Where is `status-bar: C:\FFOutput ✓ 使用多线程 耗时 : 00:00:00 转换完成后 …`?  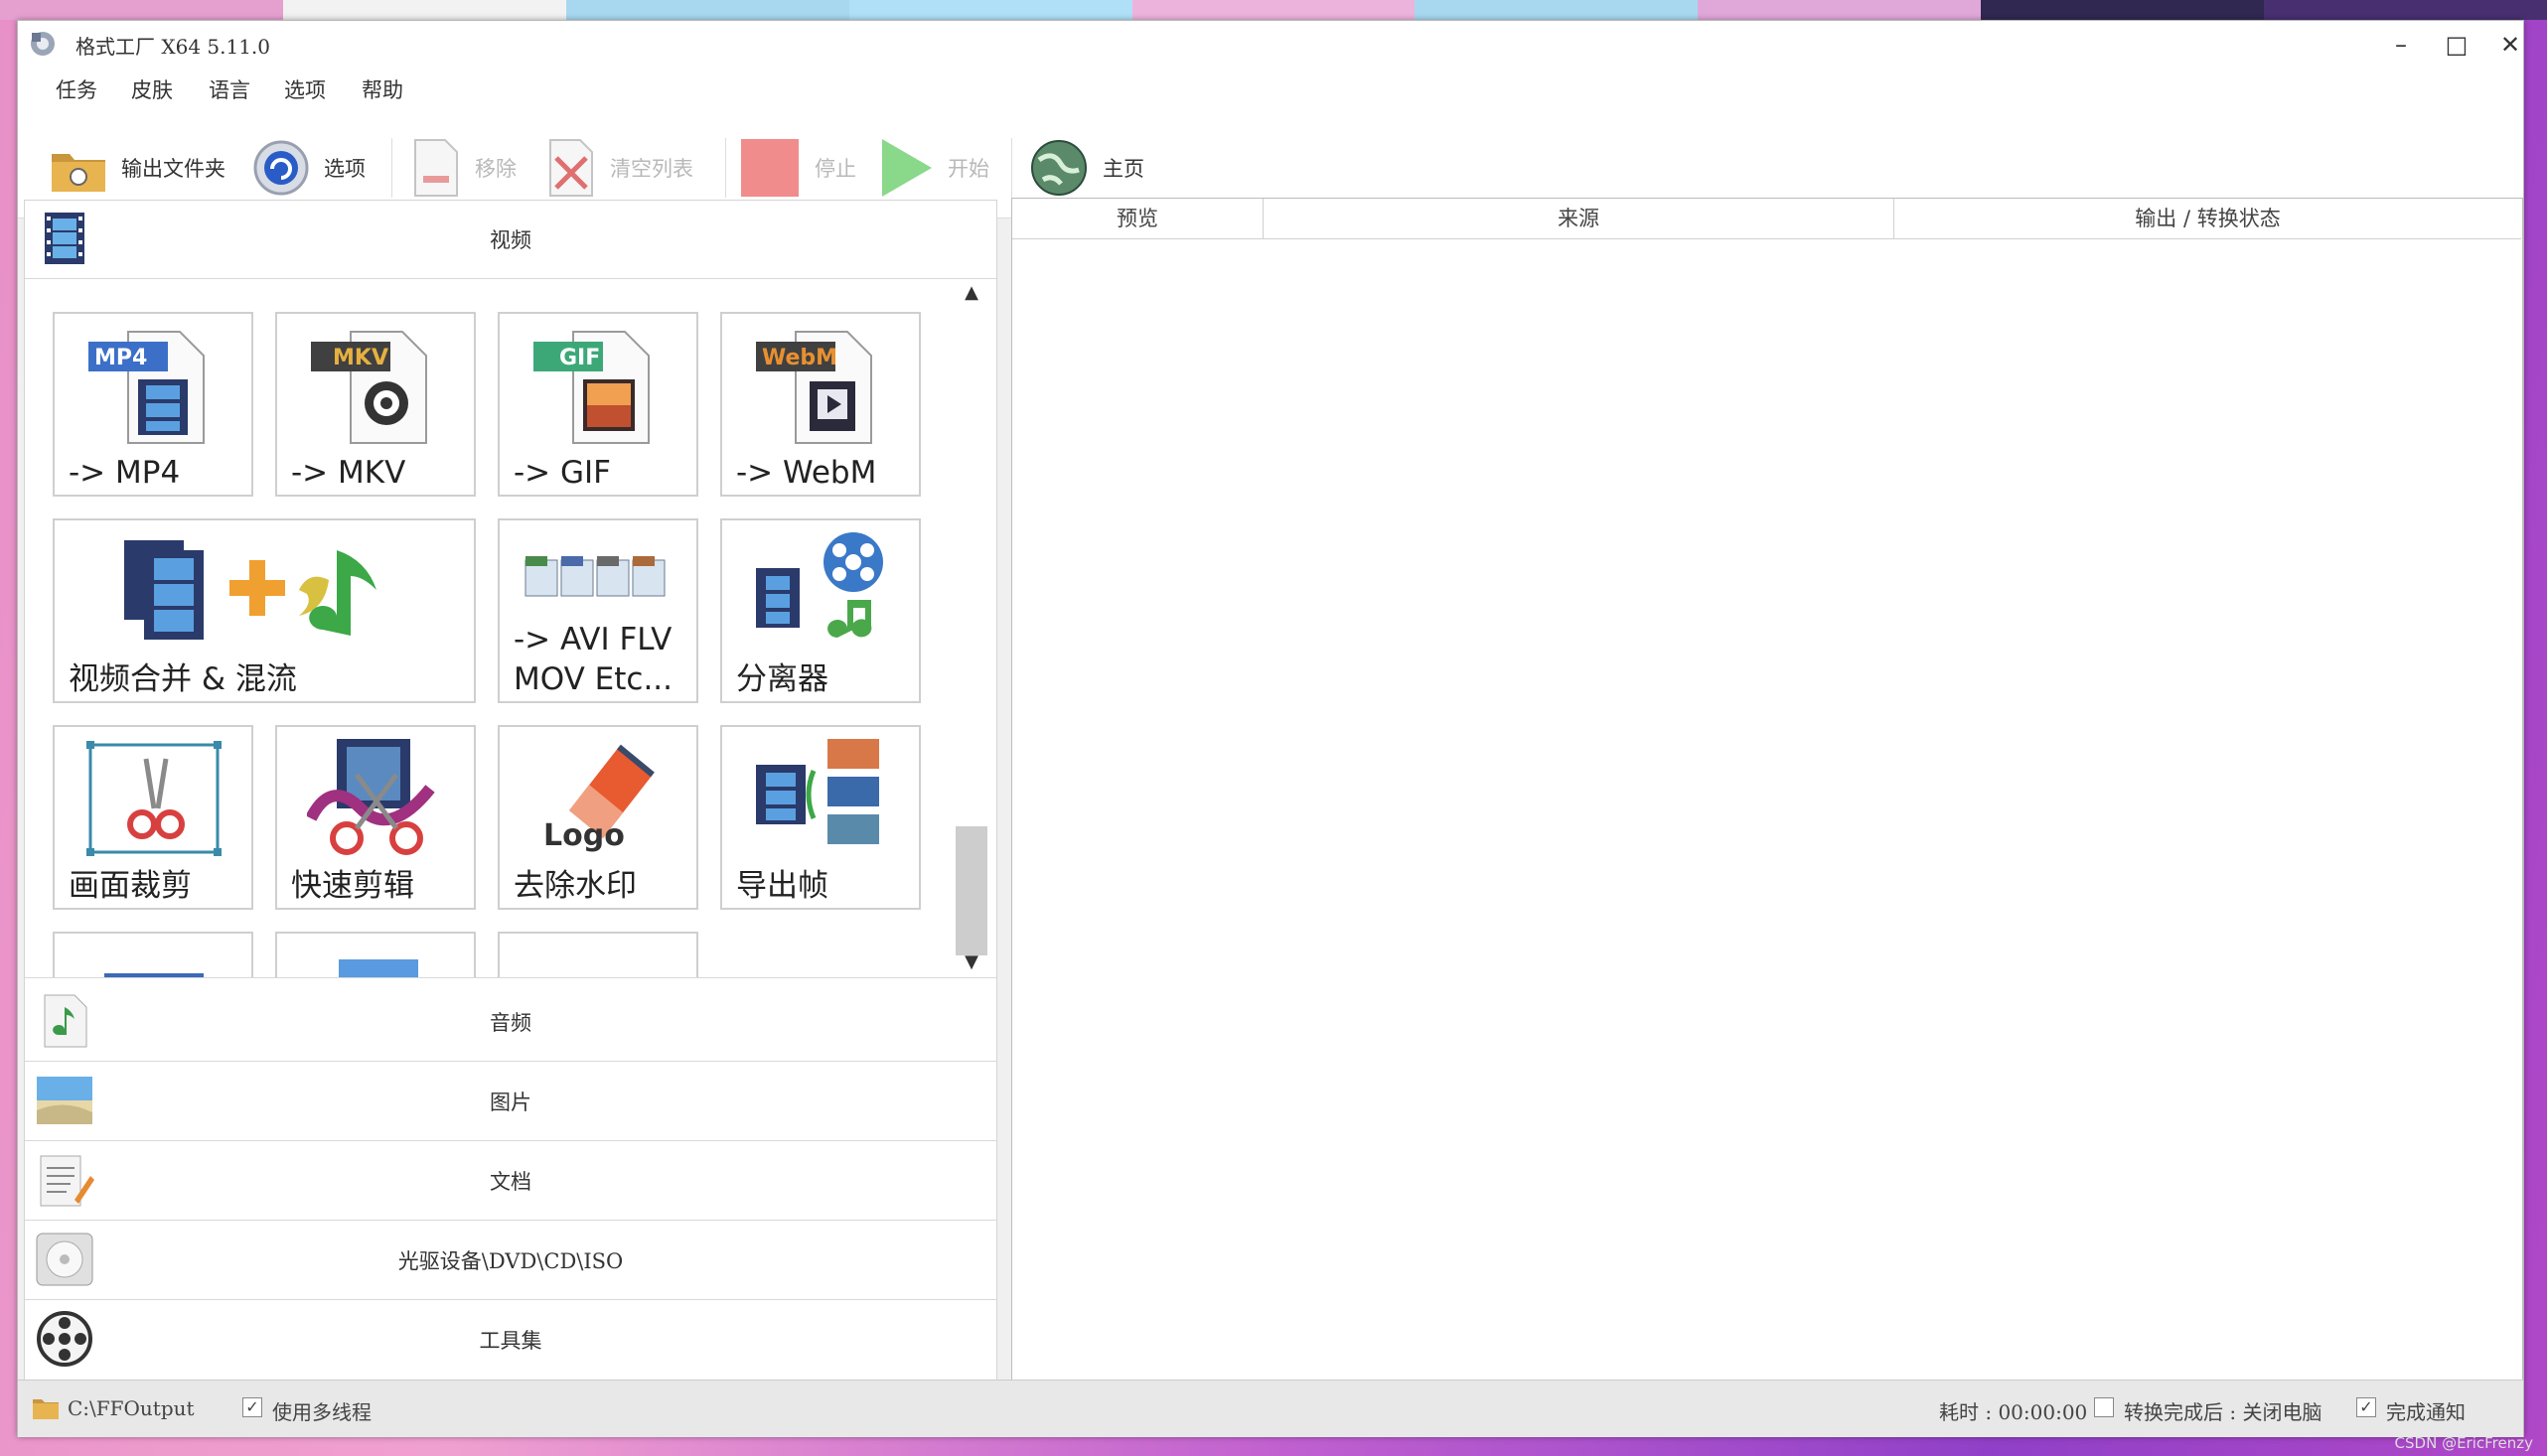
status-bar: C:\FFOutput ✓ 使用多线程 耗时 : 00:00:00 转换完成后 … is located at coordinates (1270, 1408).